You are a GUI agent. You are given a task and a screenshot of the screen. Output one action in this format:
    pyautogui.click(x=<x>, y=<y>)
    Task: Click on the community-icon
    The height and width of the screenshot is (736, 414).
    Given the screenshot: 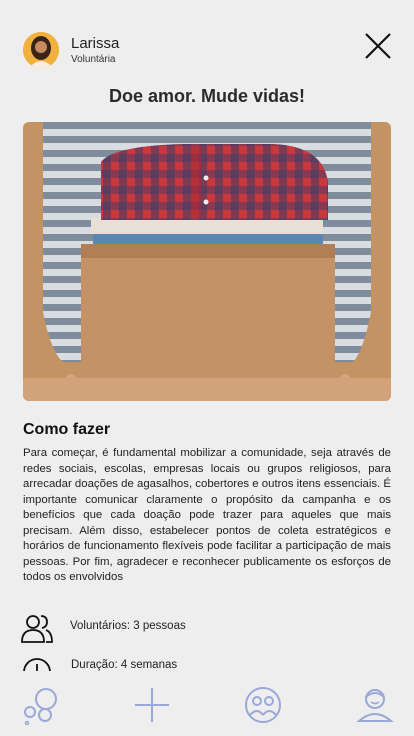 What is the action you would take?
    pyautogui.click(x=263, y=705)
    